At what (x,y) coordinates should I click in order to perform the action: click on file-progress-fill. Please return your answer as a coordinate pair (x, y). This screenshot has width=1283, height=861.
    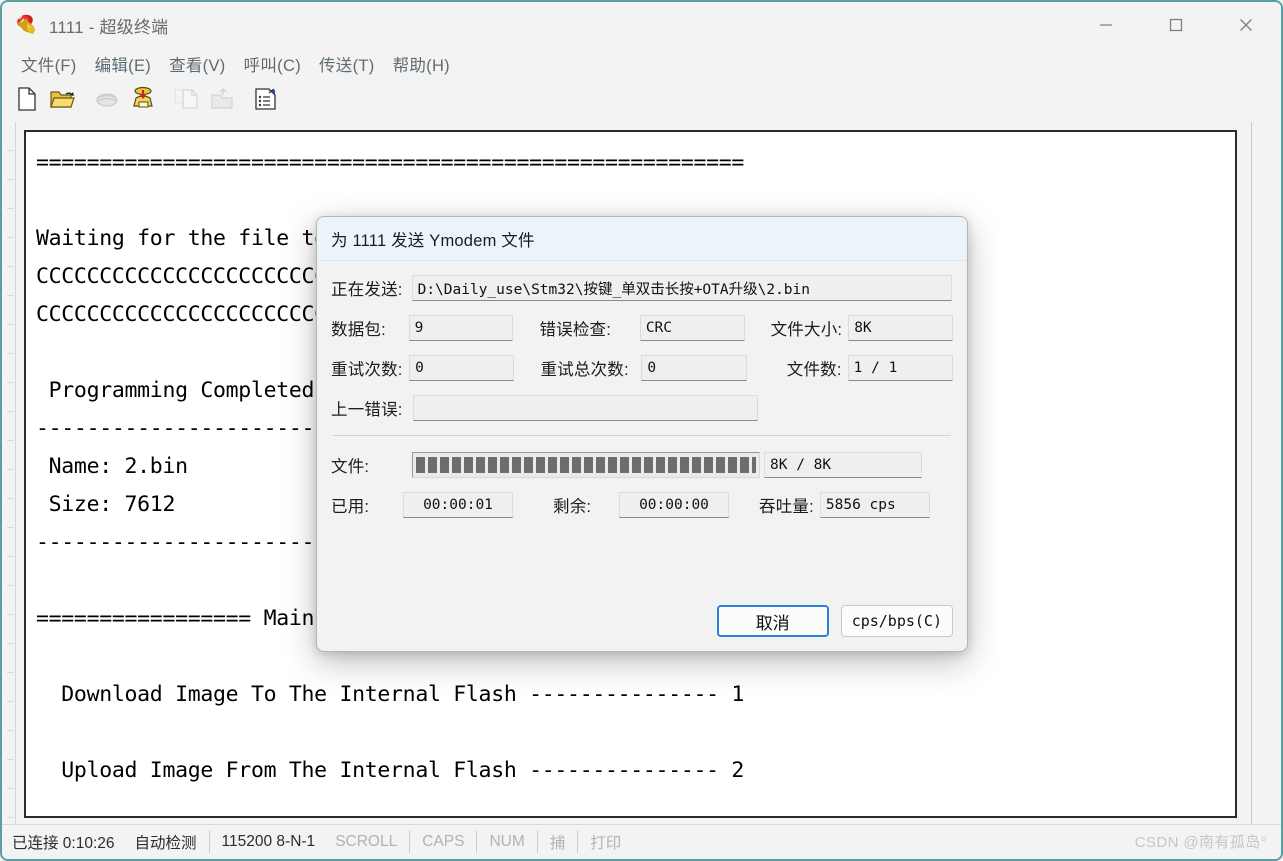
    Looking at the image, I should click on (586, 465).